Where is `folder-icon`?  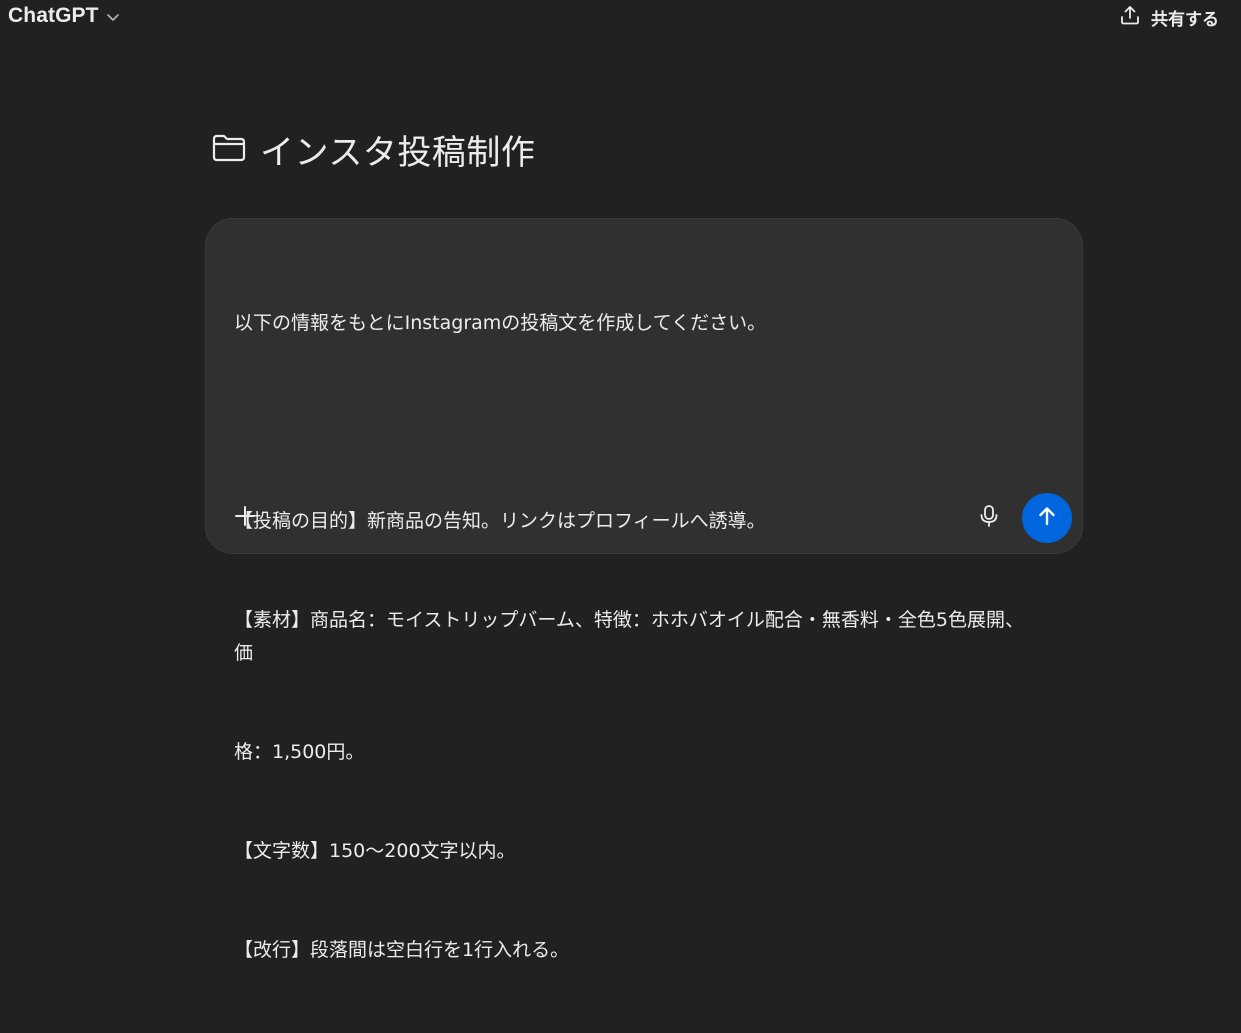 folder-icon is located at coordinates (229, 150).